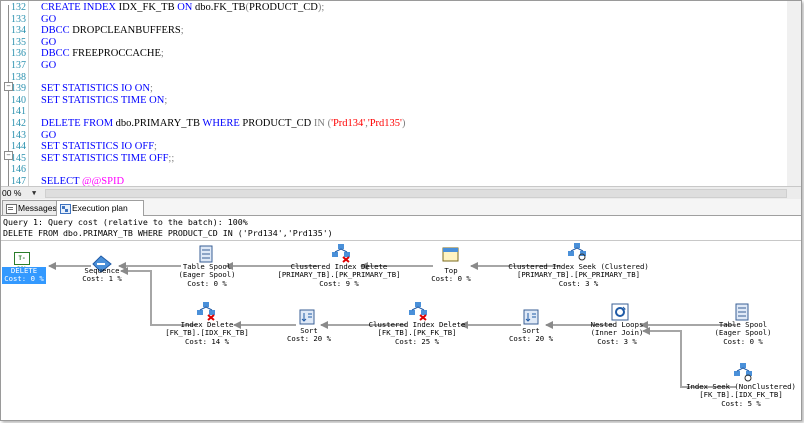 This screenshot has height=423, width=804. I want to click on code-token: SET STATISTICS IO OFF, so click(98, 147).